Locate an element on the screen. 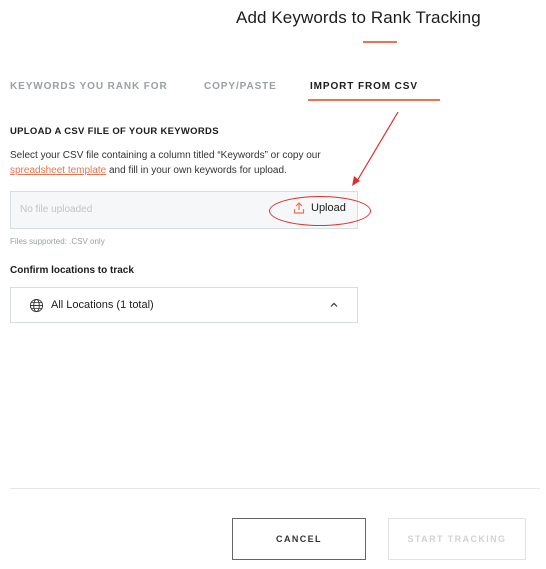 The image size is (546, 569). spreadsheet-template-link: spreadsheet template is located at coordinates (58, 170).